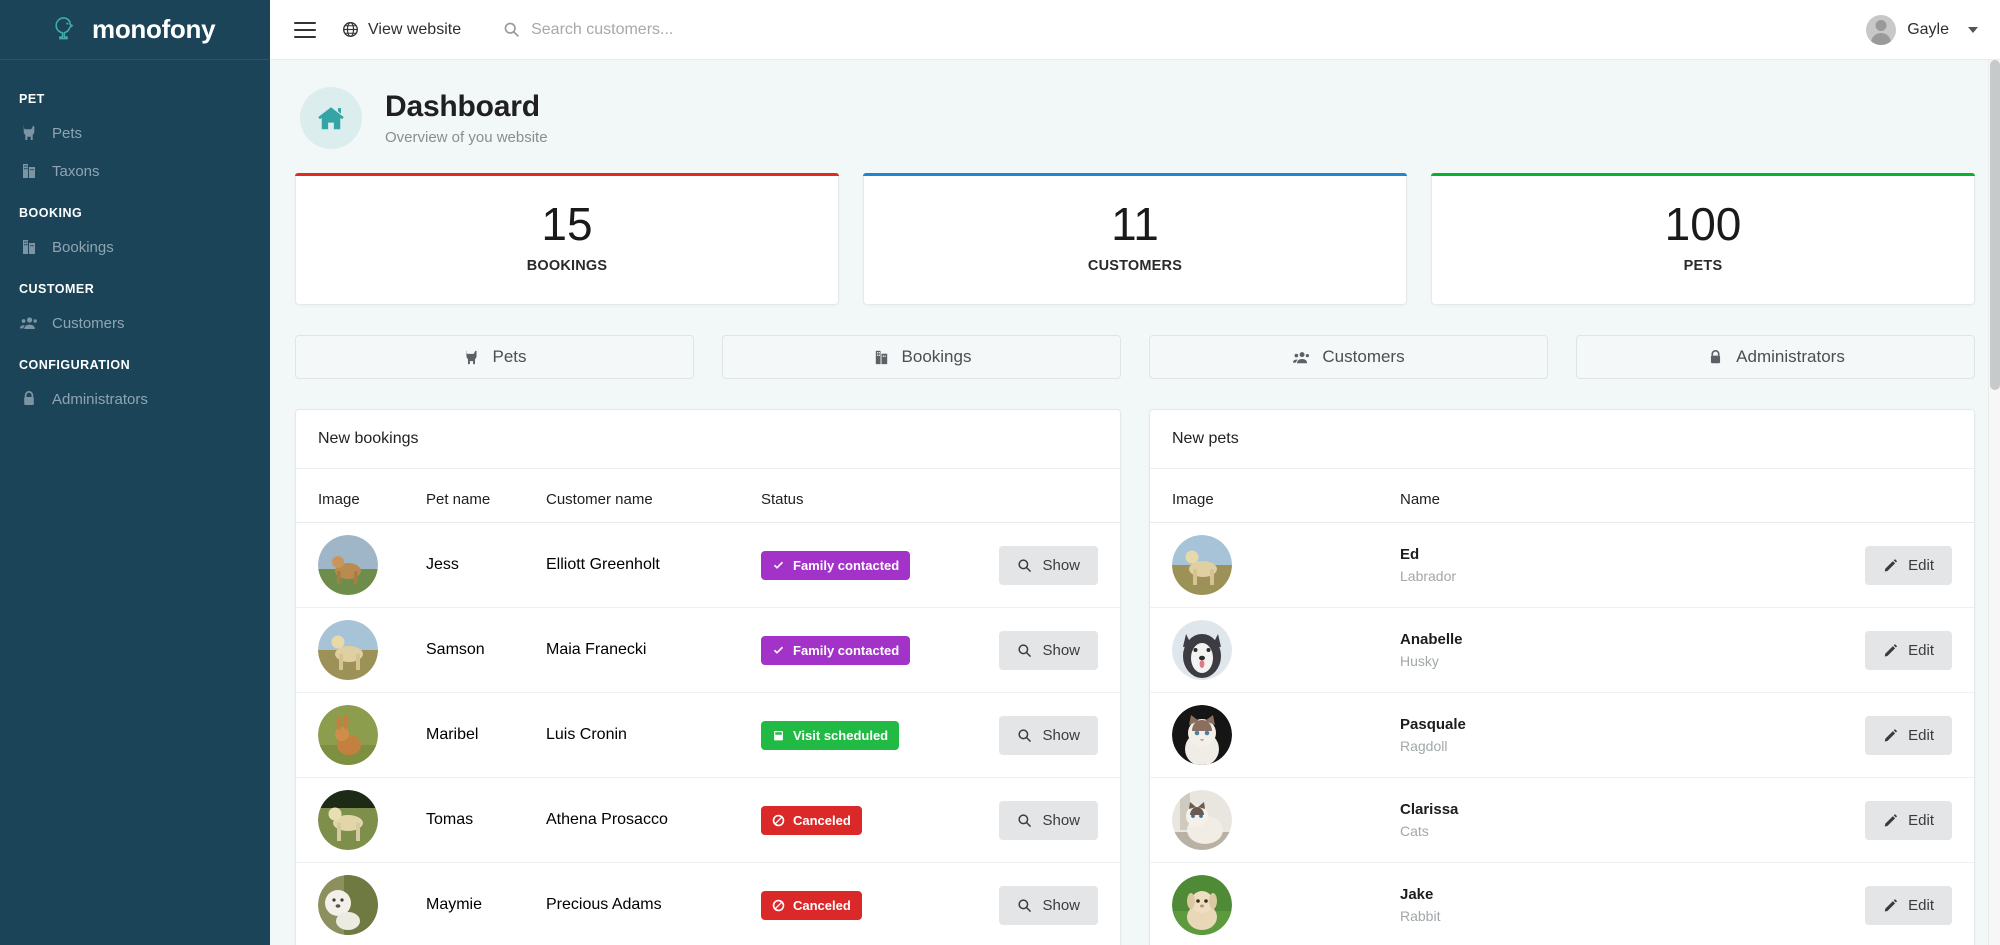  I want to click on shortcut-label: Customers, so click(1363, 357).